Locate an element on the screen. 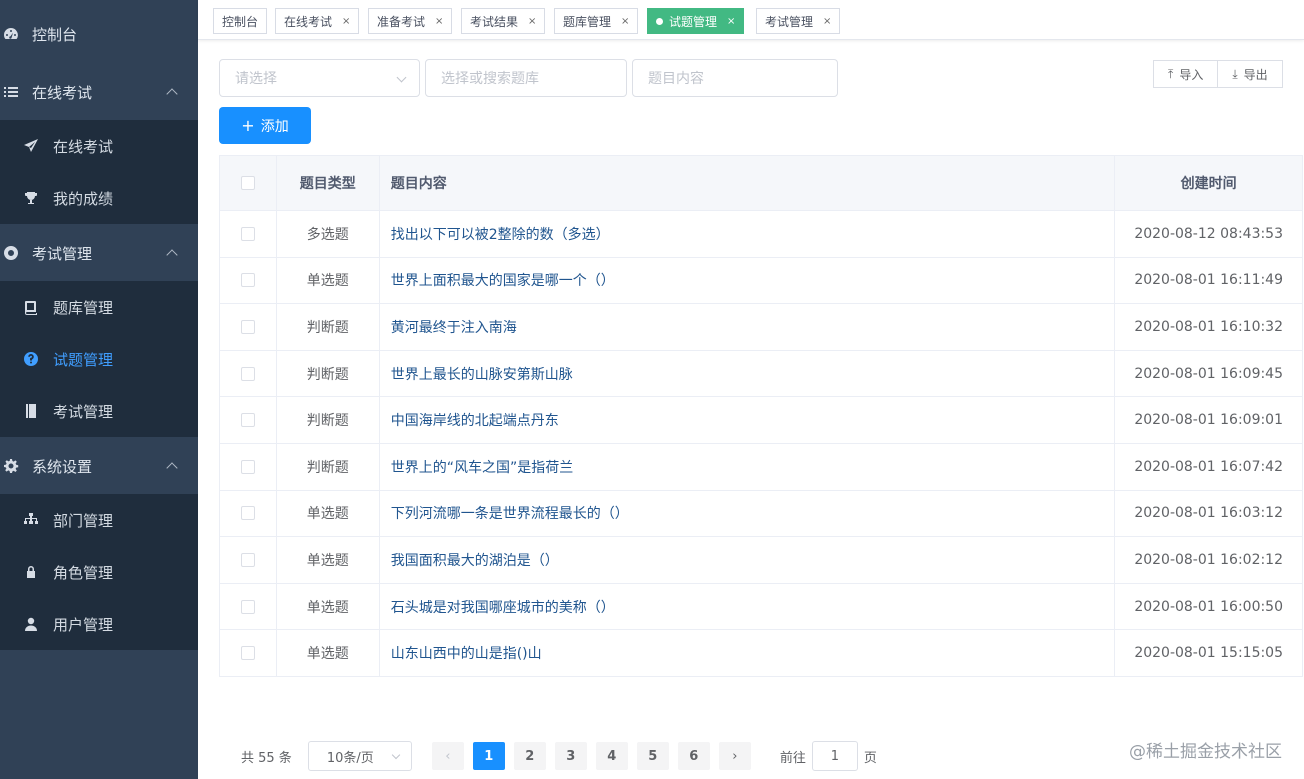  menu-online-exam-sub: 在线考试 is located at coordinates (99, 146).